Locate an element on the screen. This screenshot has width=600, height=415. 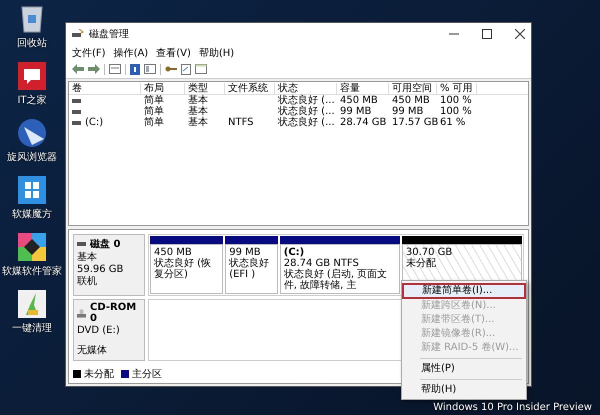
partition-size: 450 MB is located at coordinates (173, 252).